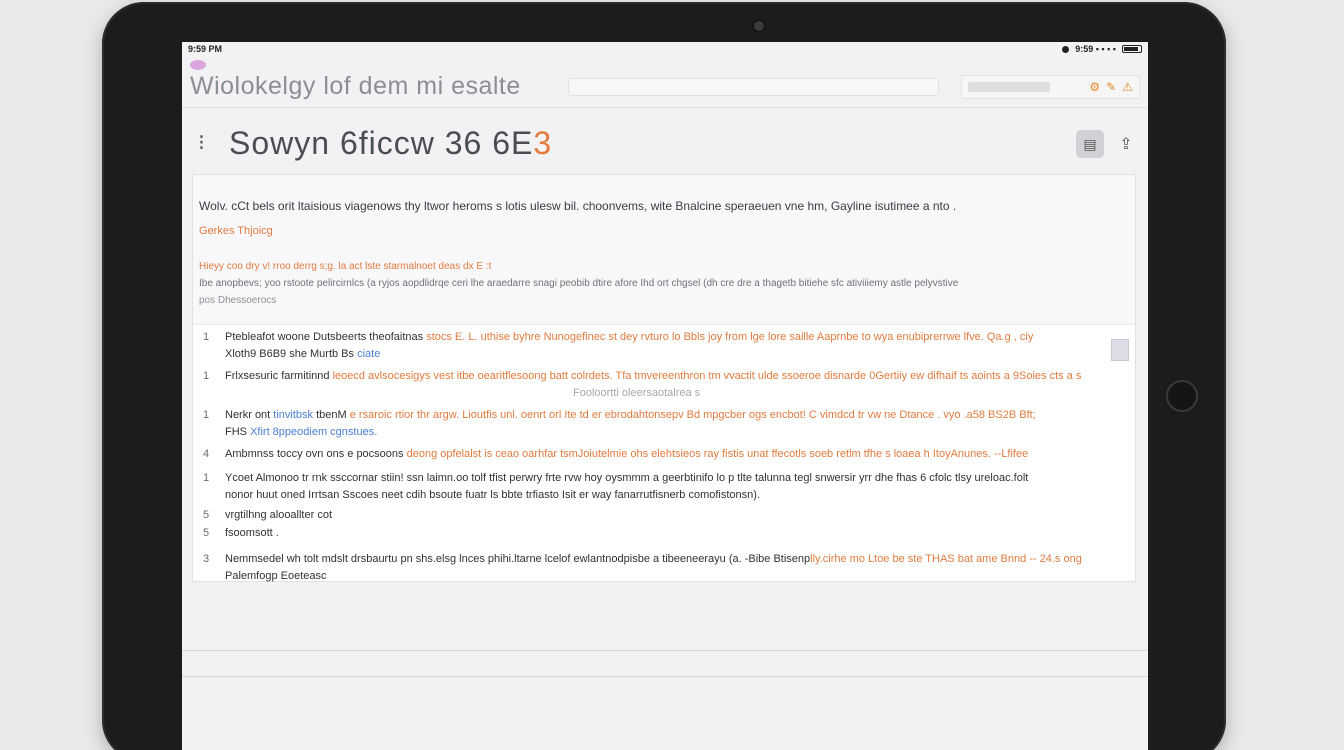 The width and height of the screenshot is (1344, 750). What do you see at coordinates (326, 337) in the screenshot?
I see `row-text-main: Ptebleafot woone Dutsbeerts theofaitnas` at bounding box center [326, 337].